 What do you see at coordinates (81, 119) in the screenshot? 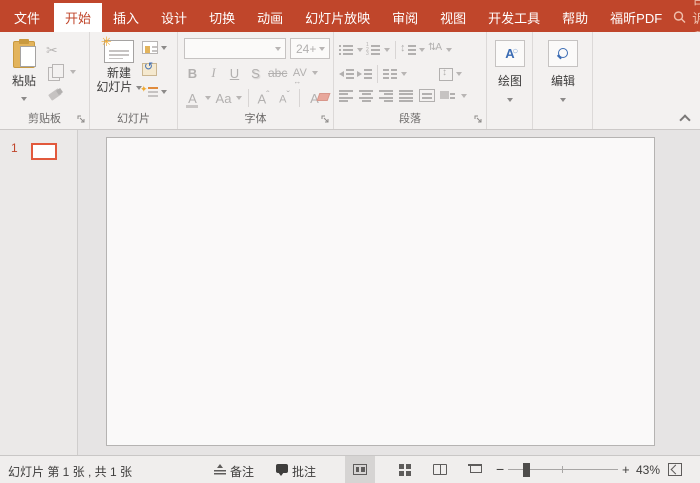
I see `clipboard-dialog-launcher-icon` at bounding box center [81, 119].